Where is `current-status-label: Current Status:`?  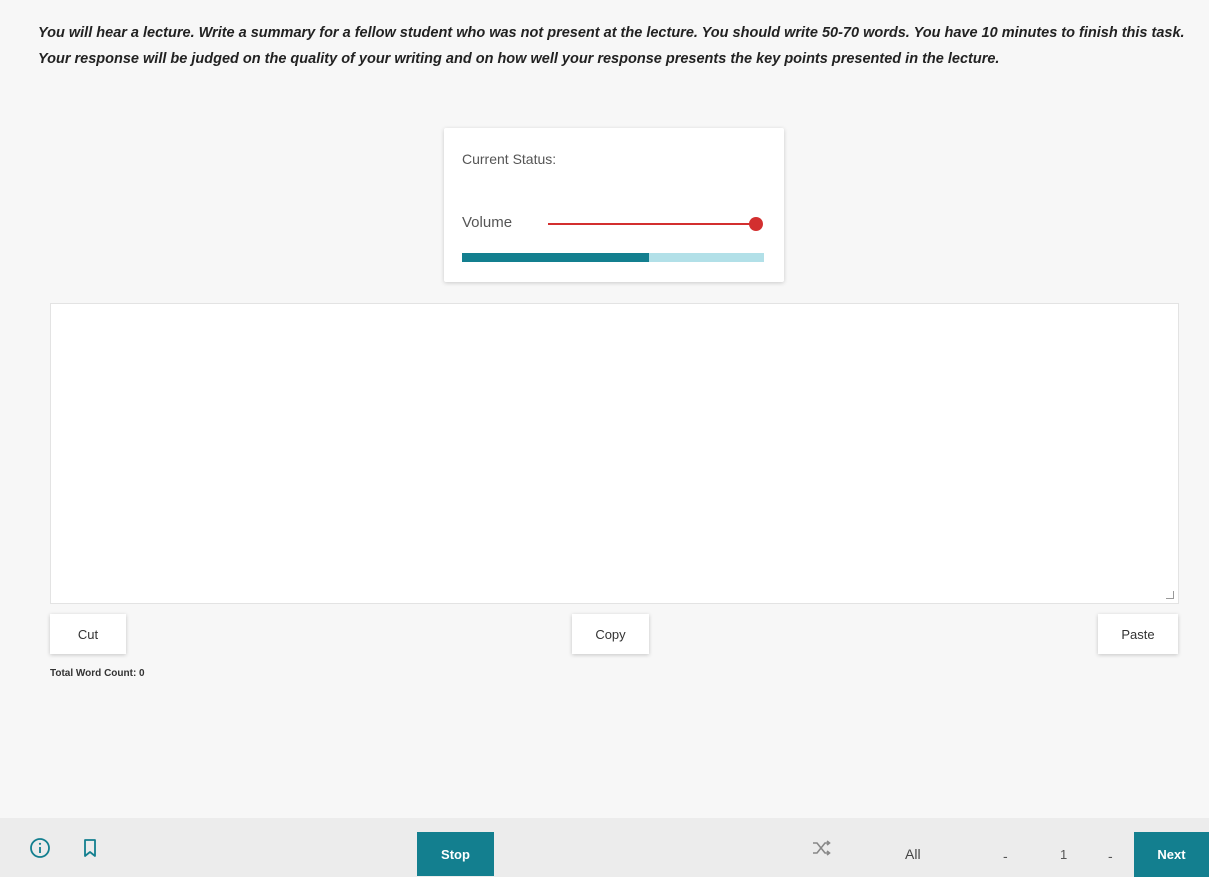
current-status-label: Current Status: is located at coordinates (509, 159).